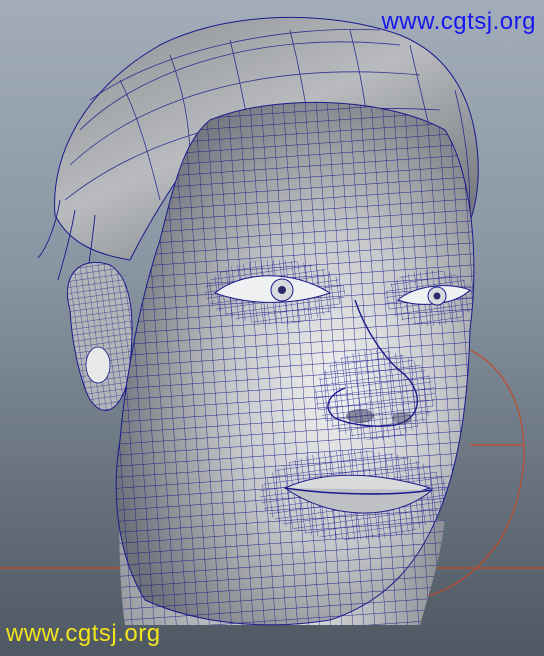  Describe the element at coordinates (99, 336) in the screenshot. I see `ear` at that location.